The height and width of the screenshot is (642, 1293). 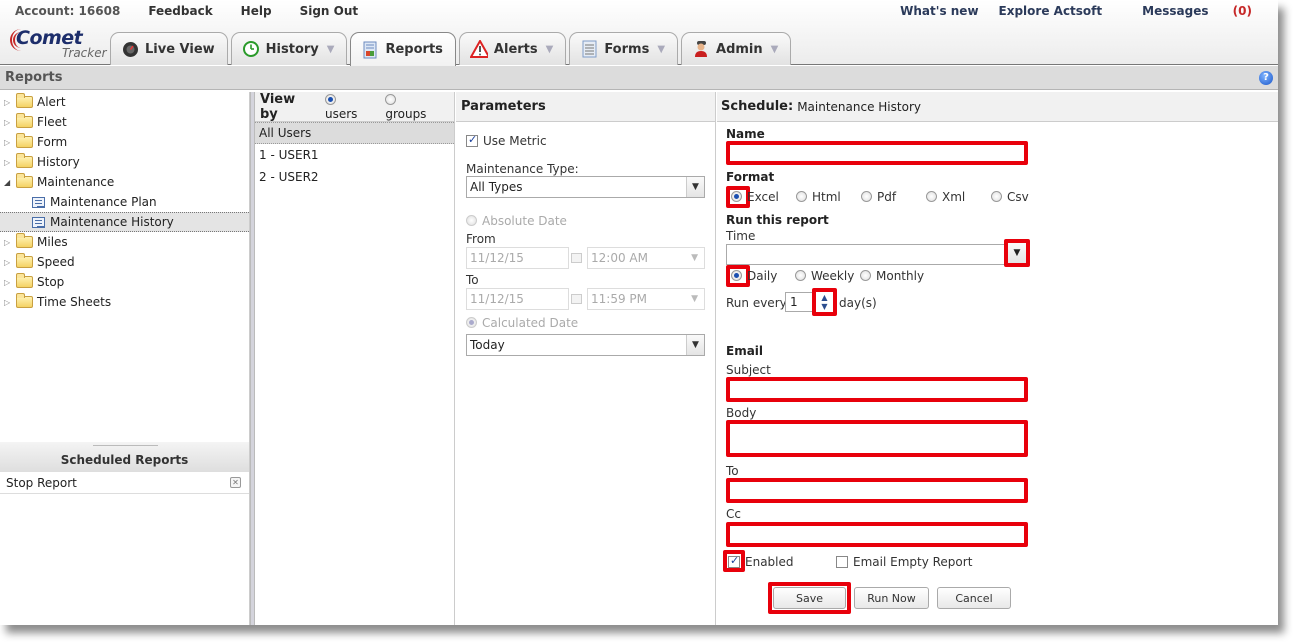 What do you see at coordinates (877, 490) in the screenshot?
I see `to-input` at bounding box center [877, 490].